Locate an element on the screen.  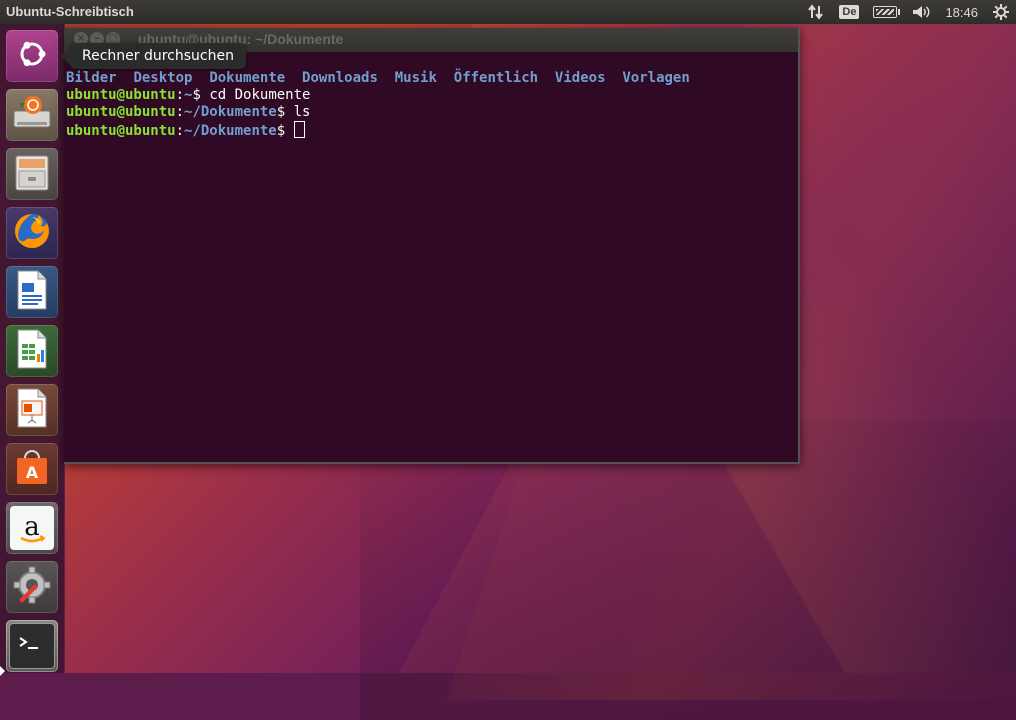
prompt-line: ubuntu@ubuntu:~$ cd Dokumente is located at coordinates (188, 95).